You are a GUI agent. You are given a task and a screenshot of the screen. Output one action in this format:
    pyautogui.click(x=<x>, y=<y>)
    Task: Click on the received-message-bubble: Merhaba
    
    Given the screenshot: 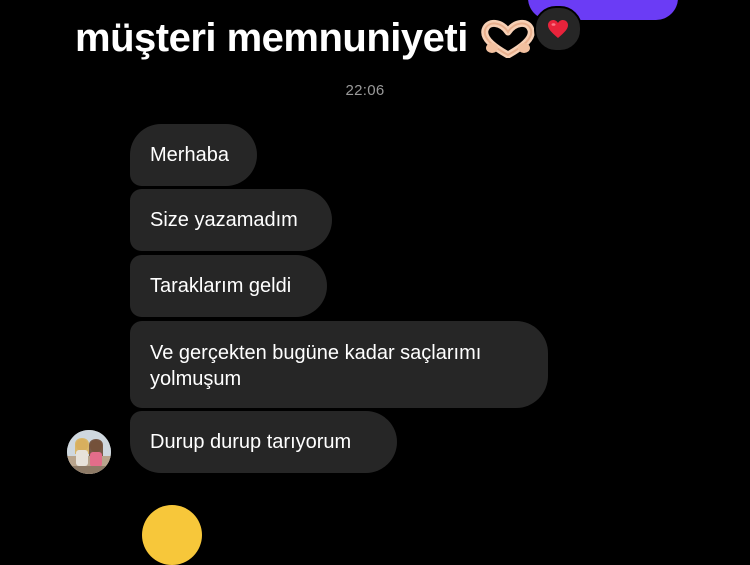 What is the action you would take?
    pyautogui.click(x=193, y=155)
    